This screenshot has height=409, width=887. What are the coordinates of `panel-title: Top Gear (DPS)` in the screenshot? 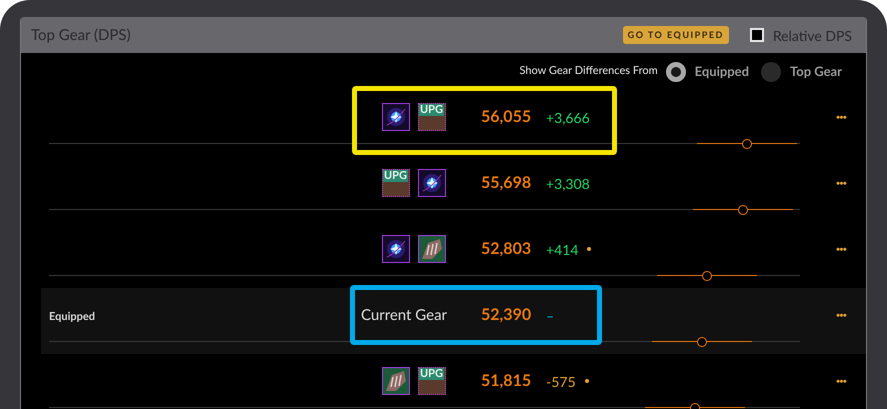 It's located at (81, 35).